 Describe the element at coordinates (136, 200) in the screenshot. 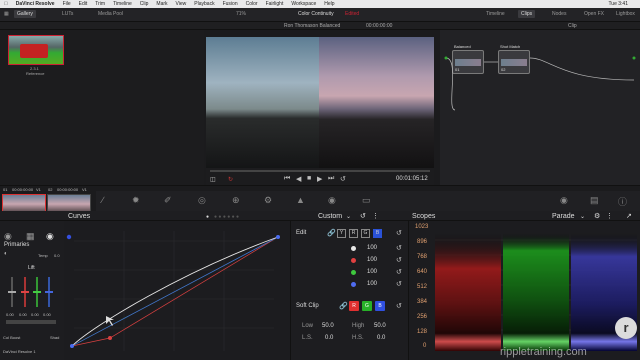

I see `color-warper-icon: ✹` at that location.